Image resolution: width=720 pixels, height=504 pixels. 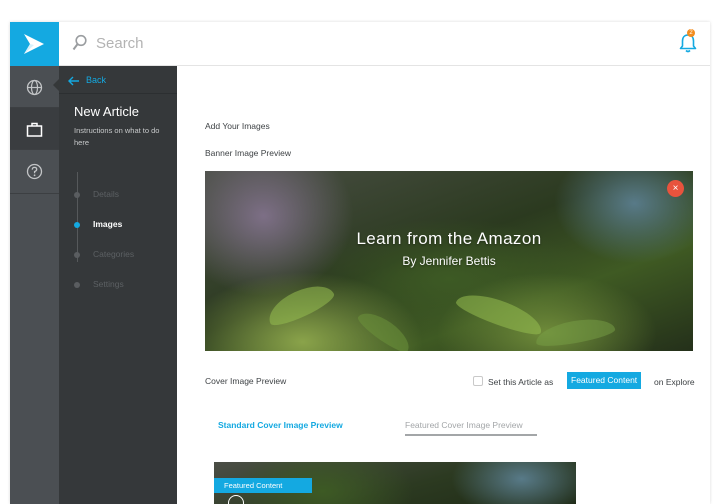 I want to click on banner-preview-label: Banner Image Preview, so click(x=248, y=153).